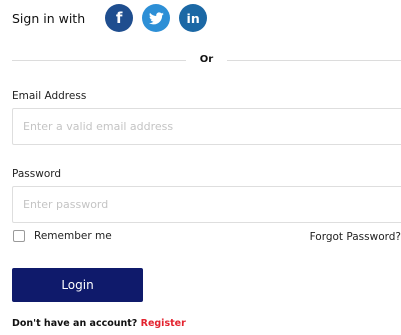 The image size is (401, 335). I want to click on register-prompt: Don't have an account? Register, so click(99, 323).